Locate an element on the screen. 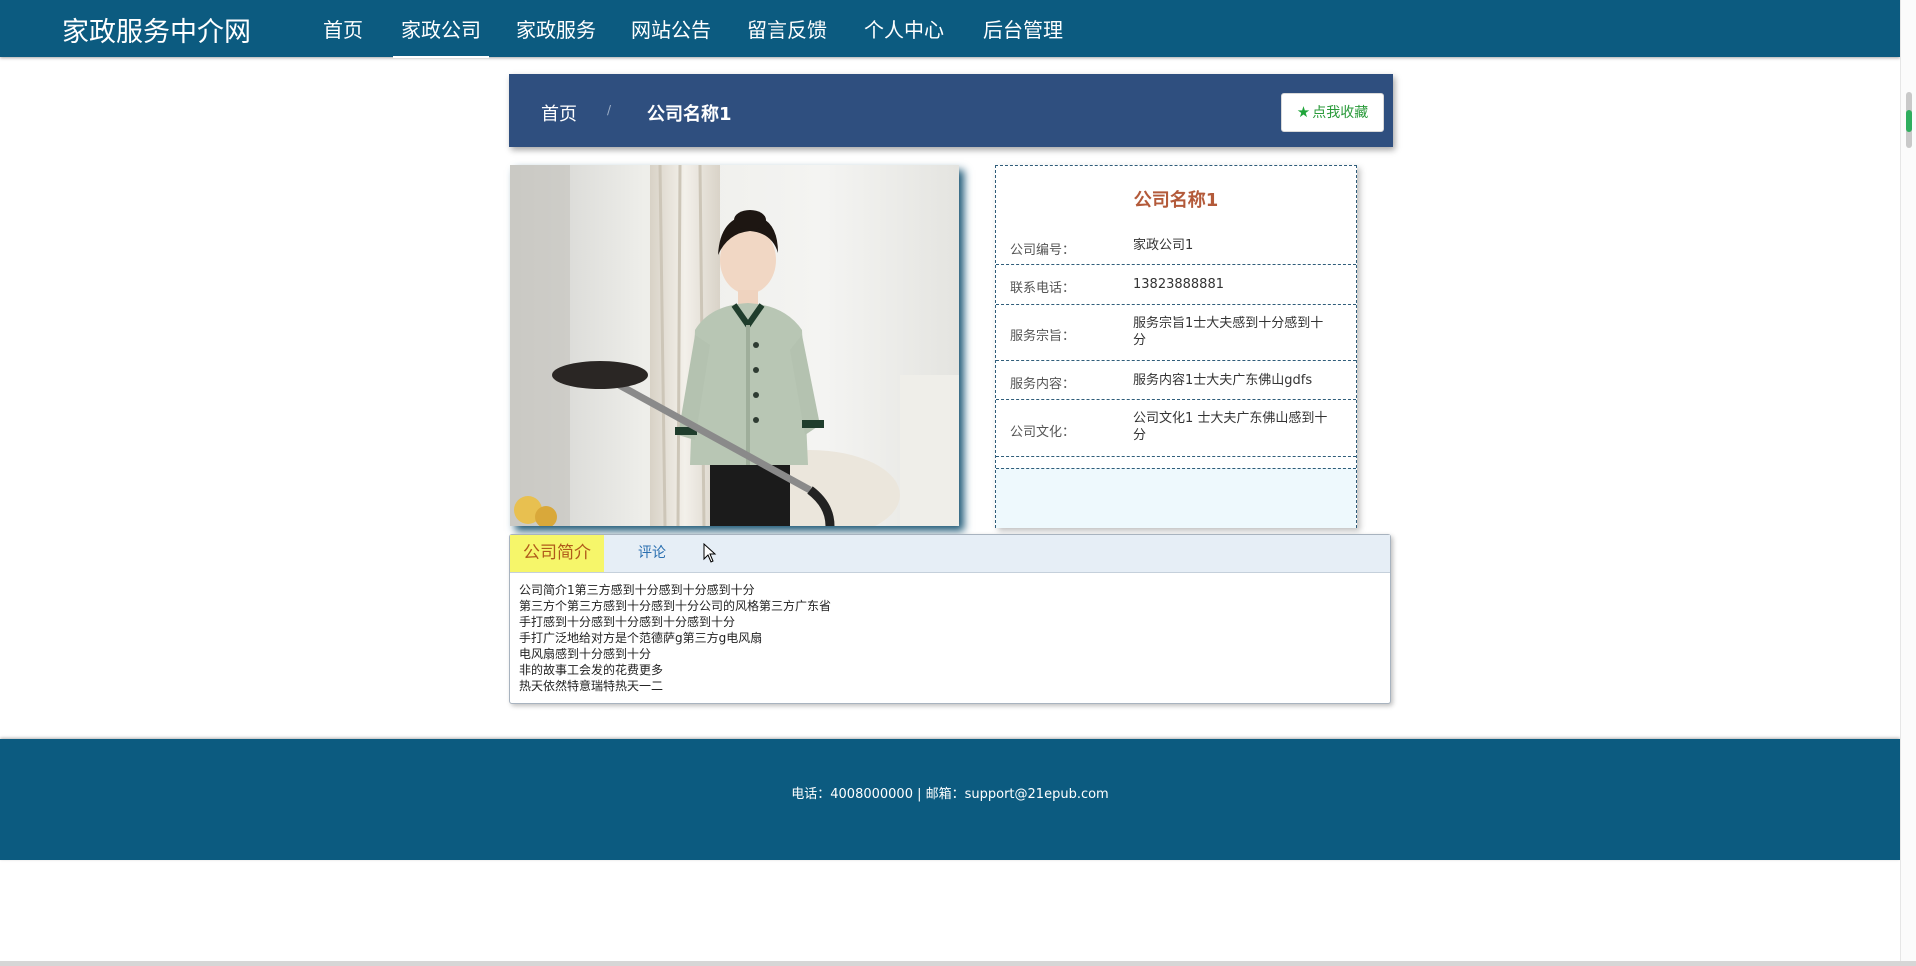 Image resolution: width=1916 pixels, height=966 pixels. intro-line: 电风扇感到十分感到十分 is located at coordinates (585, 654).